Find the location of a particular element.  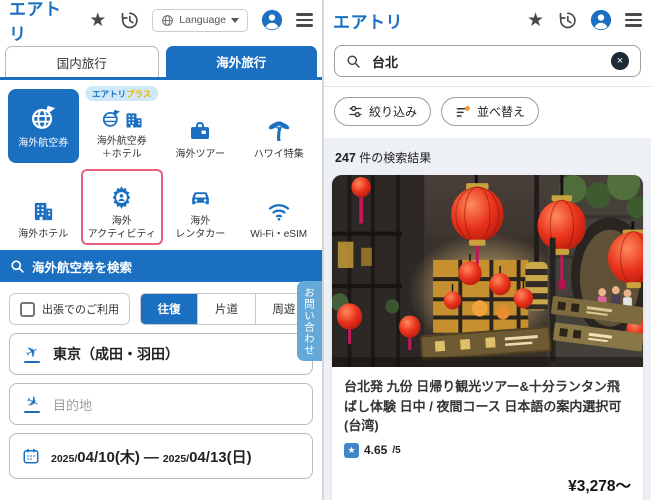

tile-overseas-flights: 海外航空券 is located at coordinates (43, 126).